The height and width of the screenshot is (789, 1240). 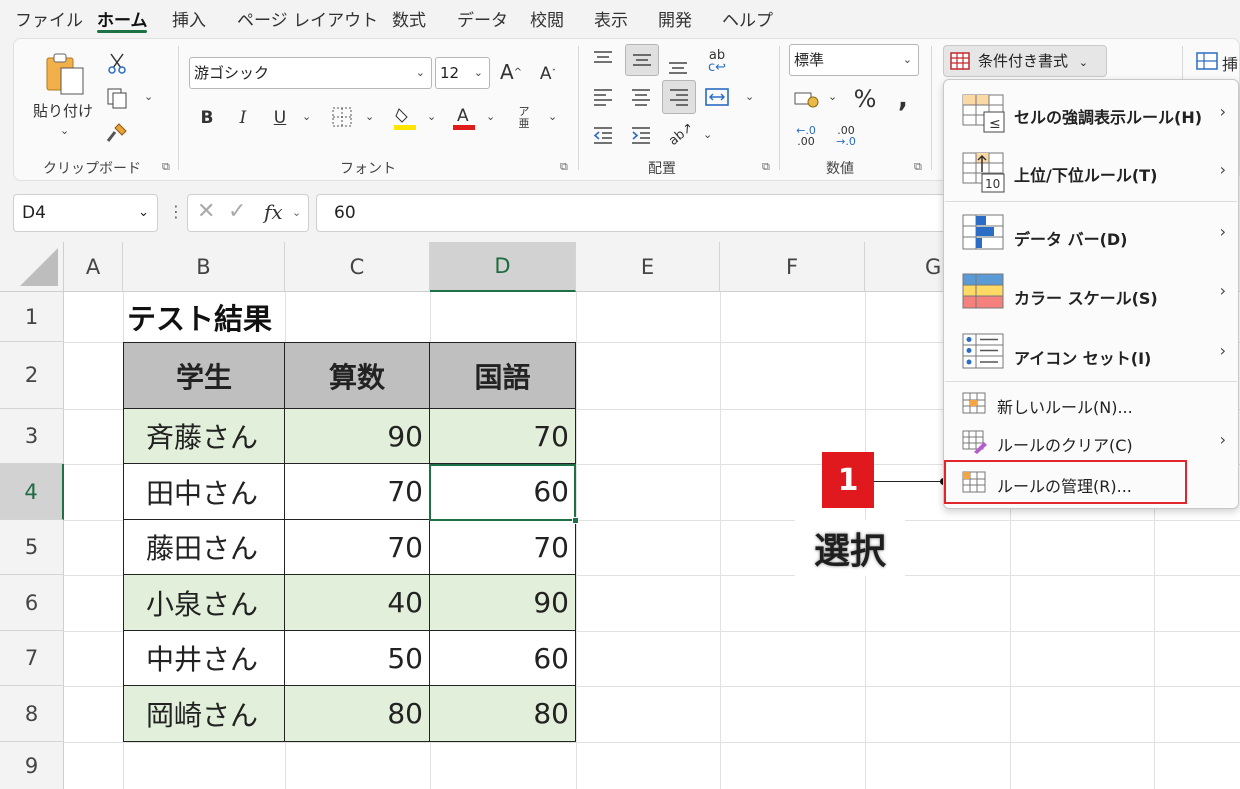 What do you see at coordinates (204, 375) in the screenshot?
I see `table-header-student: 学生` at bounding box center [204, 375].